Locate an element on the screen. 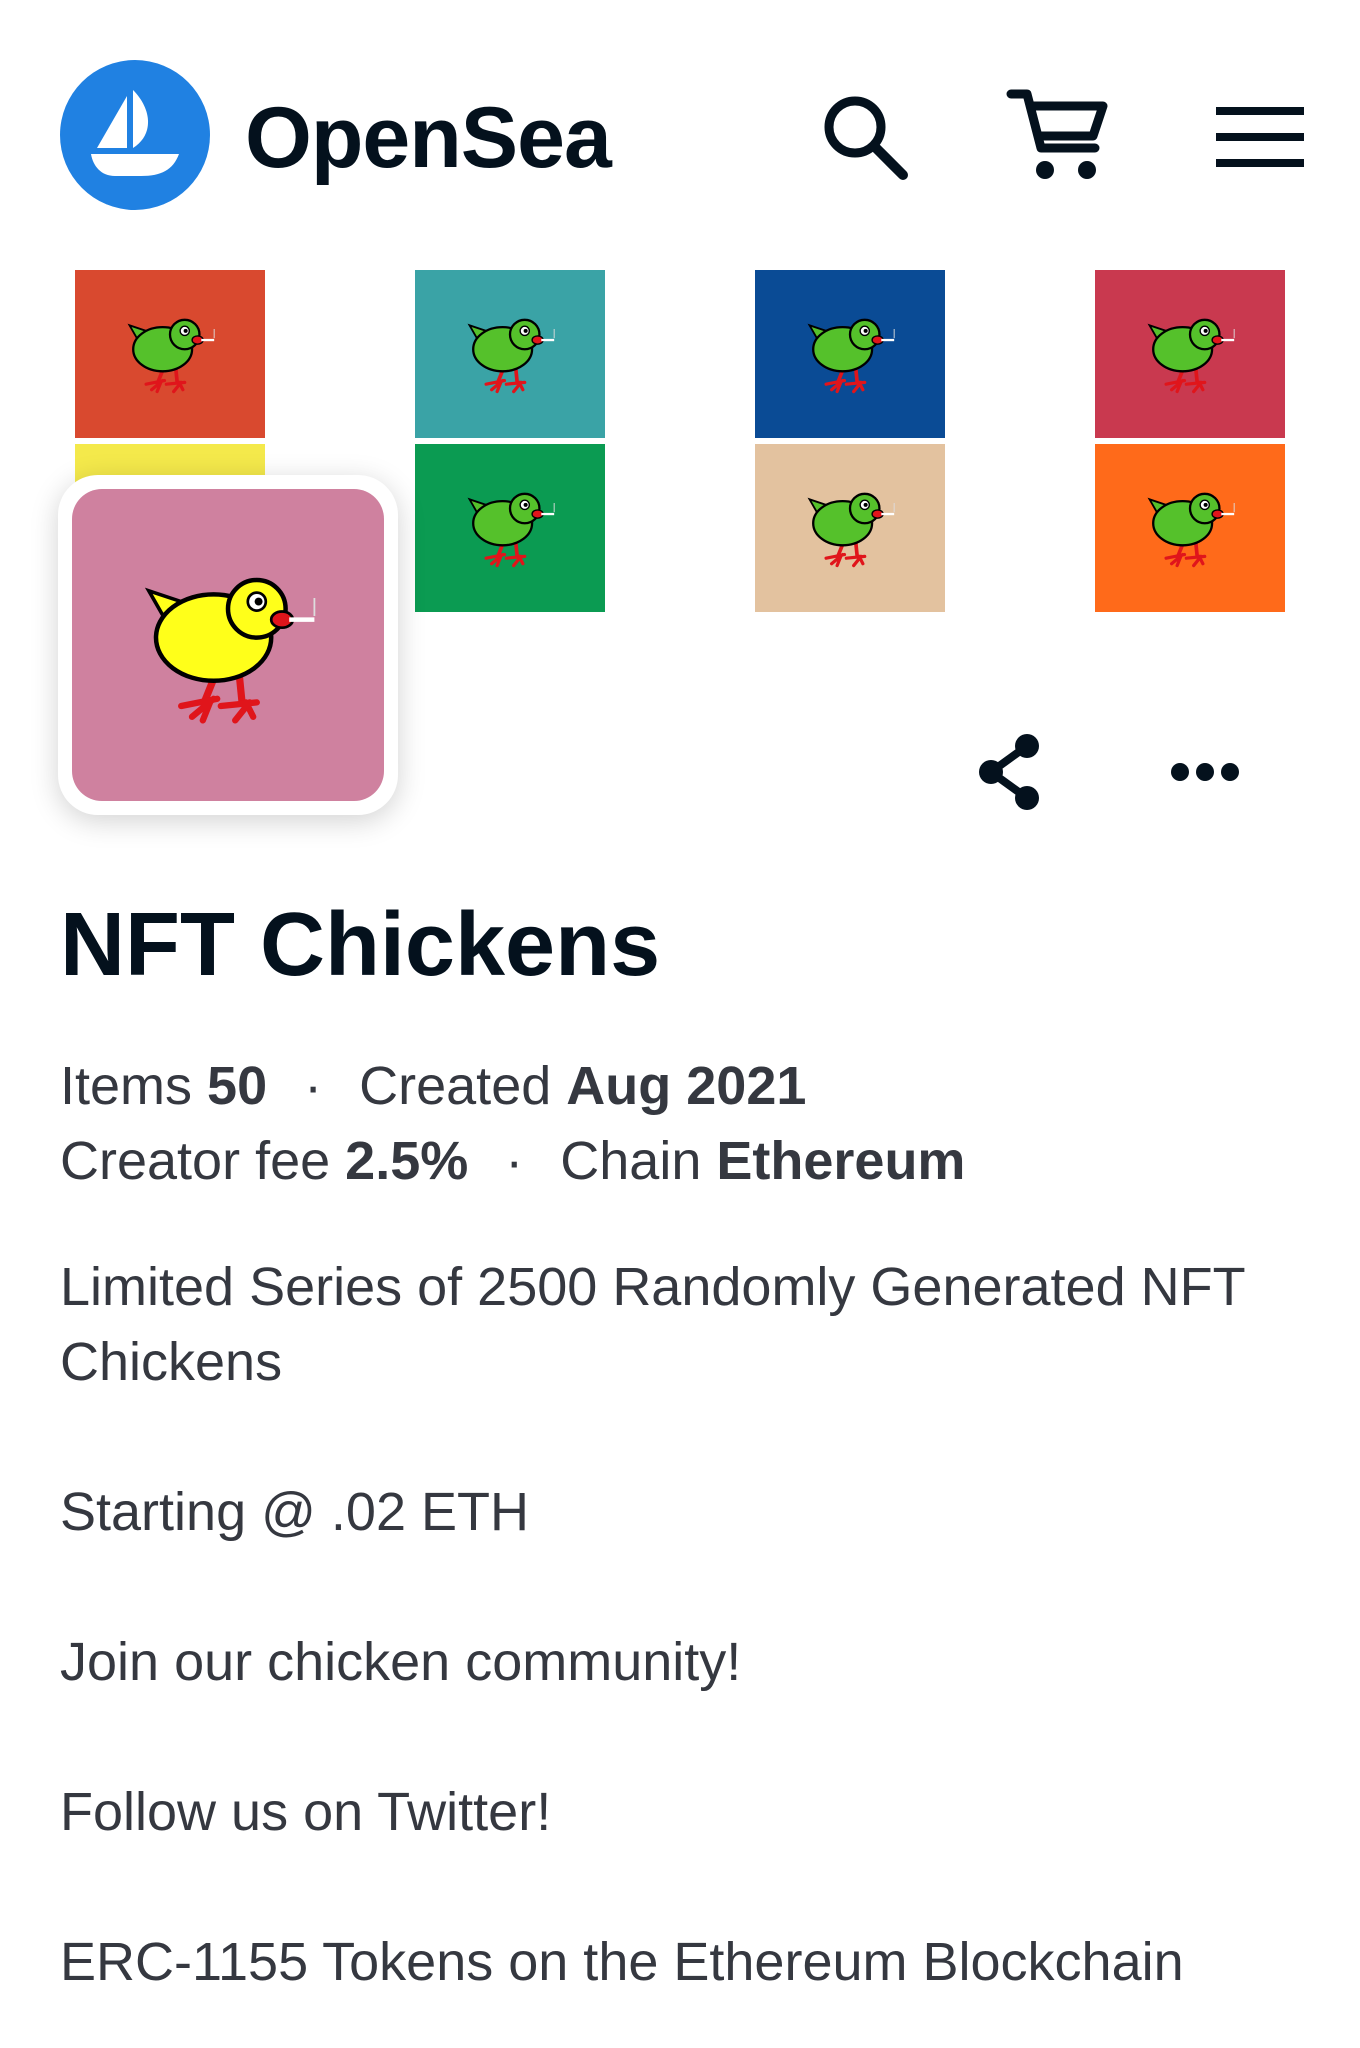 This screenshot has height=2048, width=1360. collection-avatar is located at coordinates (228, 645).